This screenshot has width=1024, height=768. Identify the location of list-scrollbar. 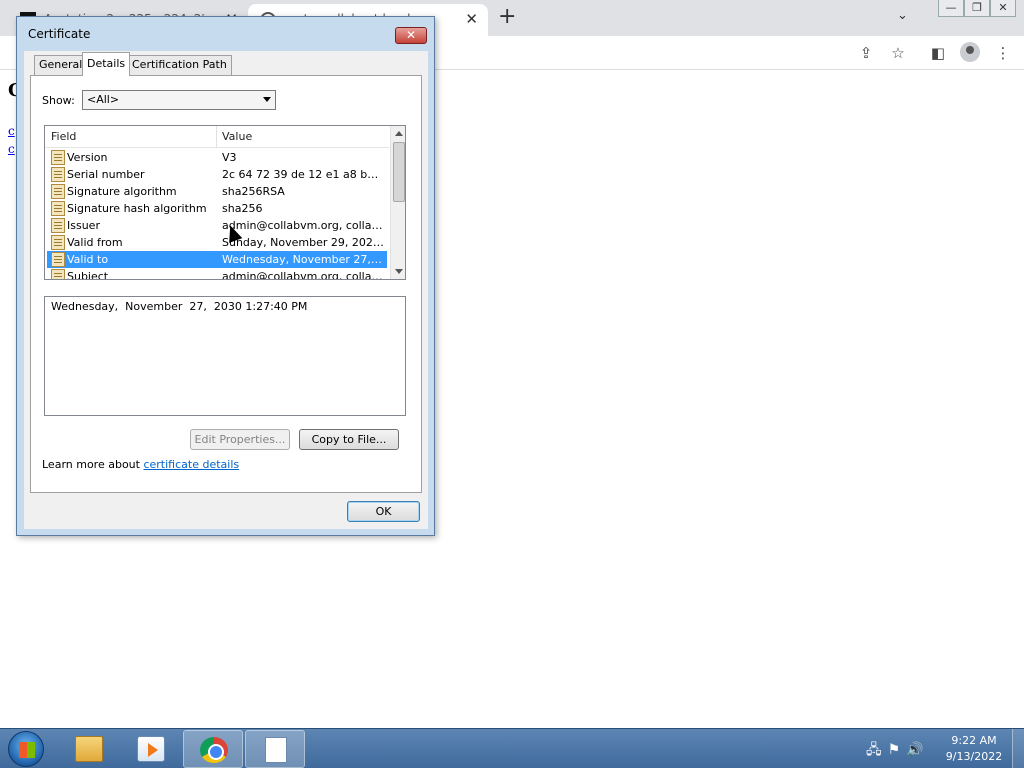
(397, 202).